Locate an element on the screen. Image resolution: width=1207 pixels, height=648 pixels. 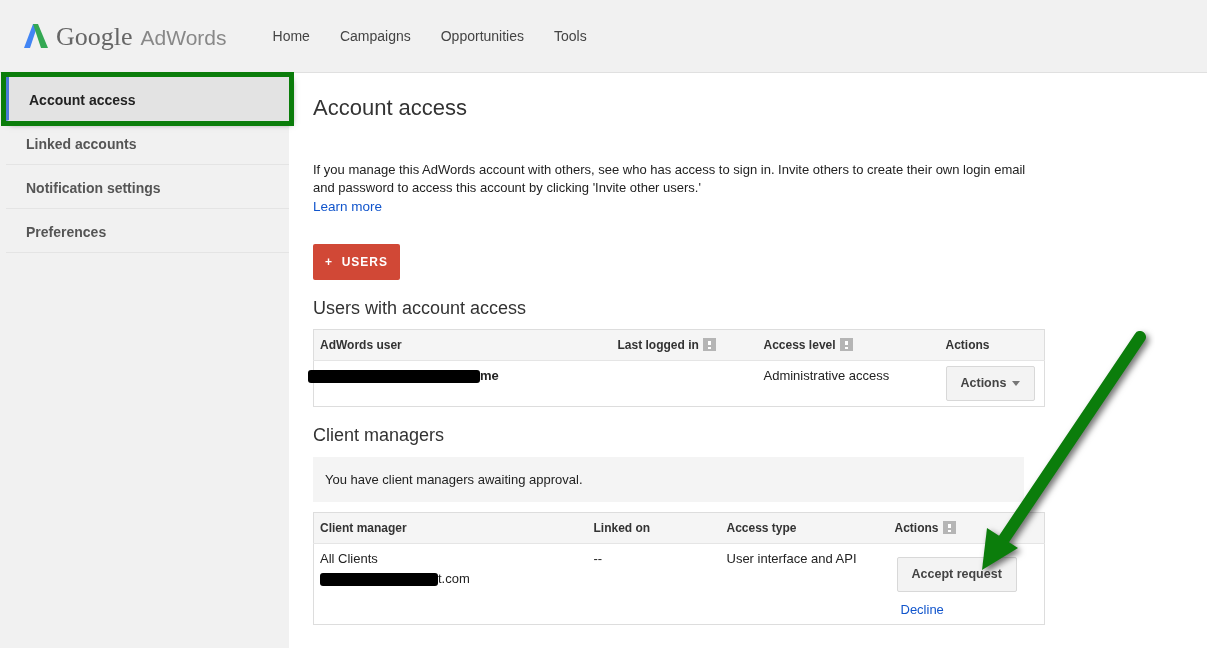
column-header: Client manager is located at coordinates (363, 528).